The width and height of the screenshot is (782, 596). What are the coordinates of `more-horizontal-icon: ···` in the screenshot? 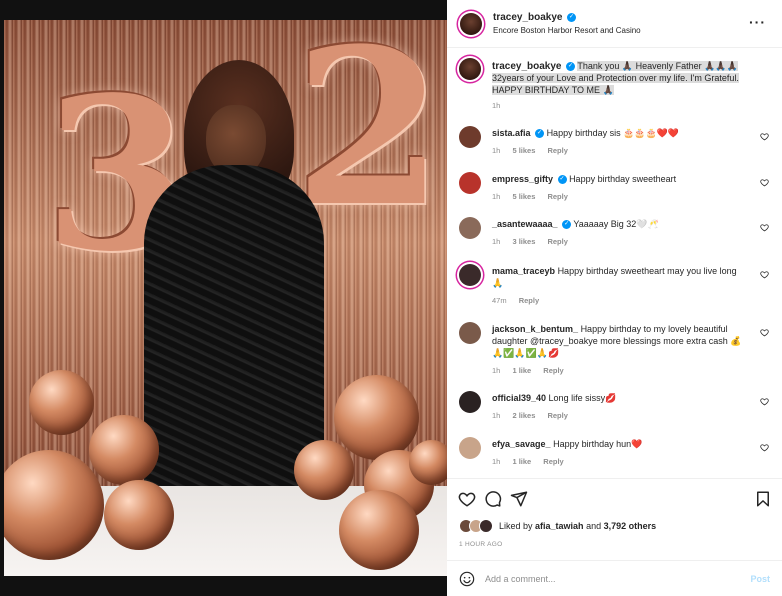 It's located at (757, 22).